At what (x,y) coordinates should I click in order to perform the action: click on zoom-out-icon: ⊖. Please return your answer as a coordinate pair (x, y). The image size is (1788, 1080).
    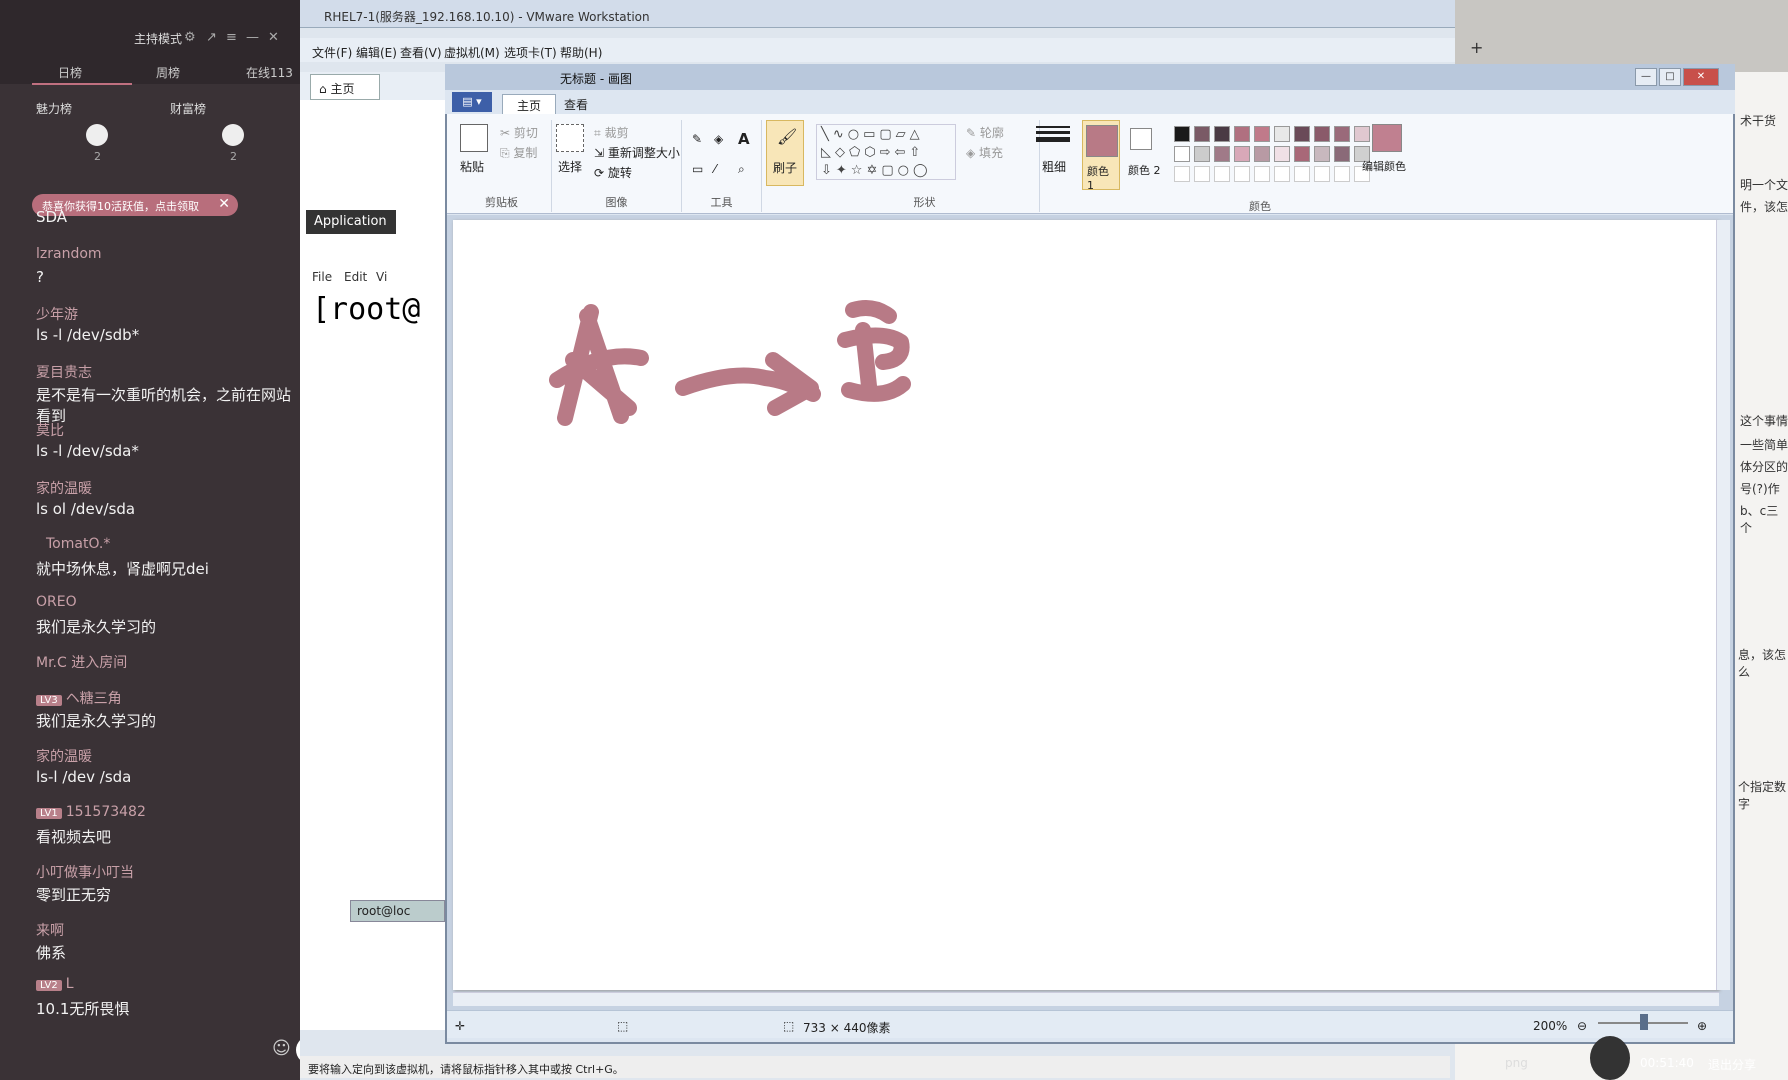
    Looking at the image, I should click on (1582, 1026).